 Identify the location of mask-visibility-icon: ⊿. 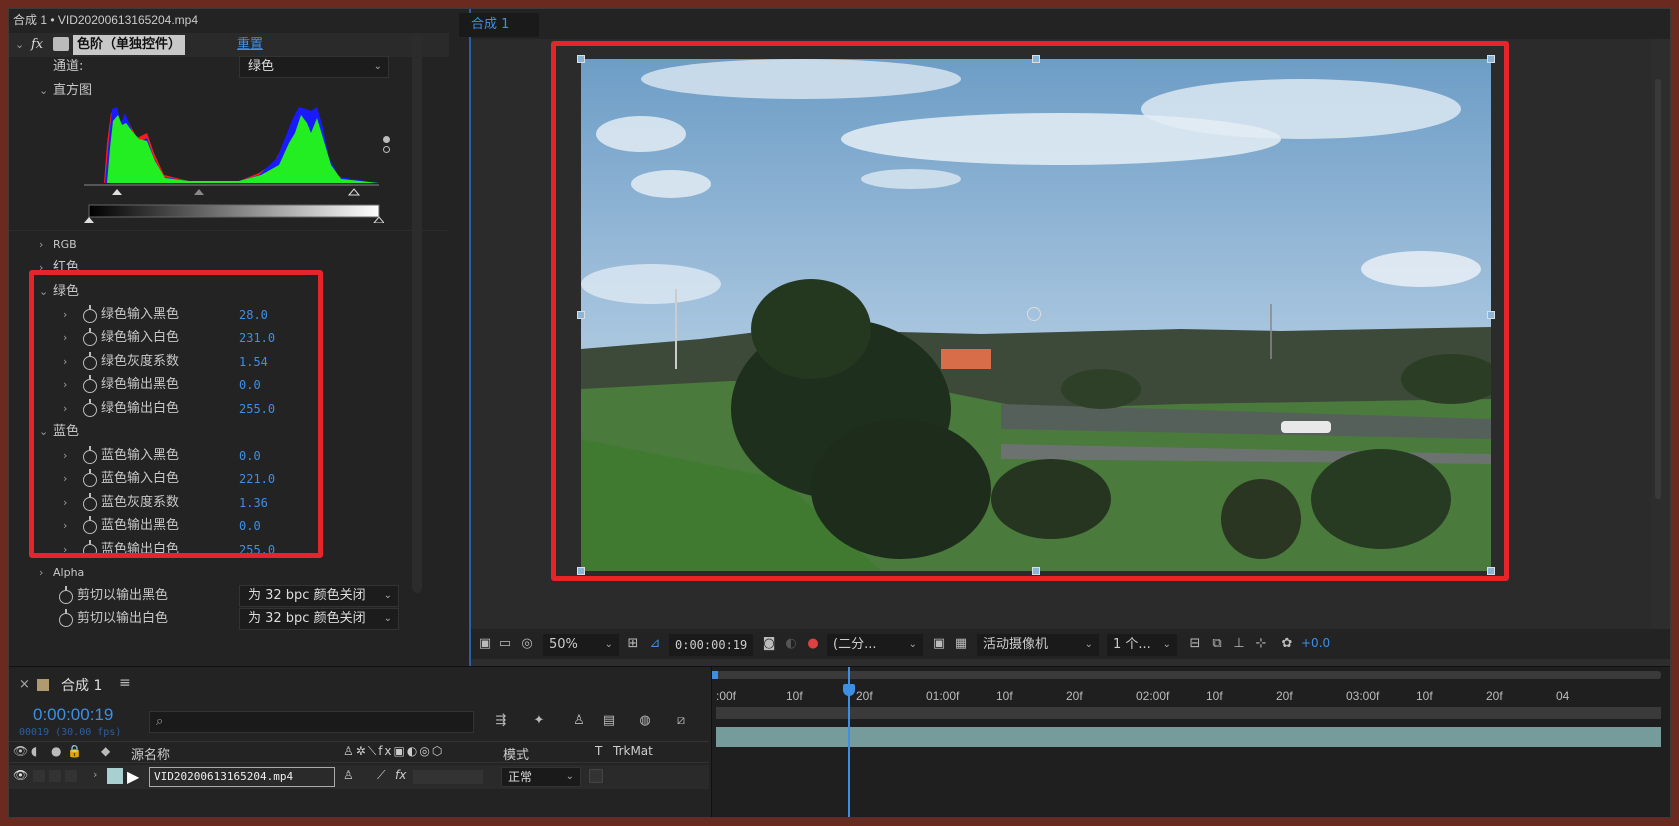
(655, 644).